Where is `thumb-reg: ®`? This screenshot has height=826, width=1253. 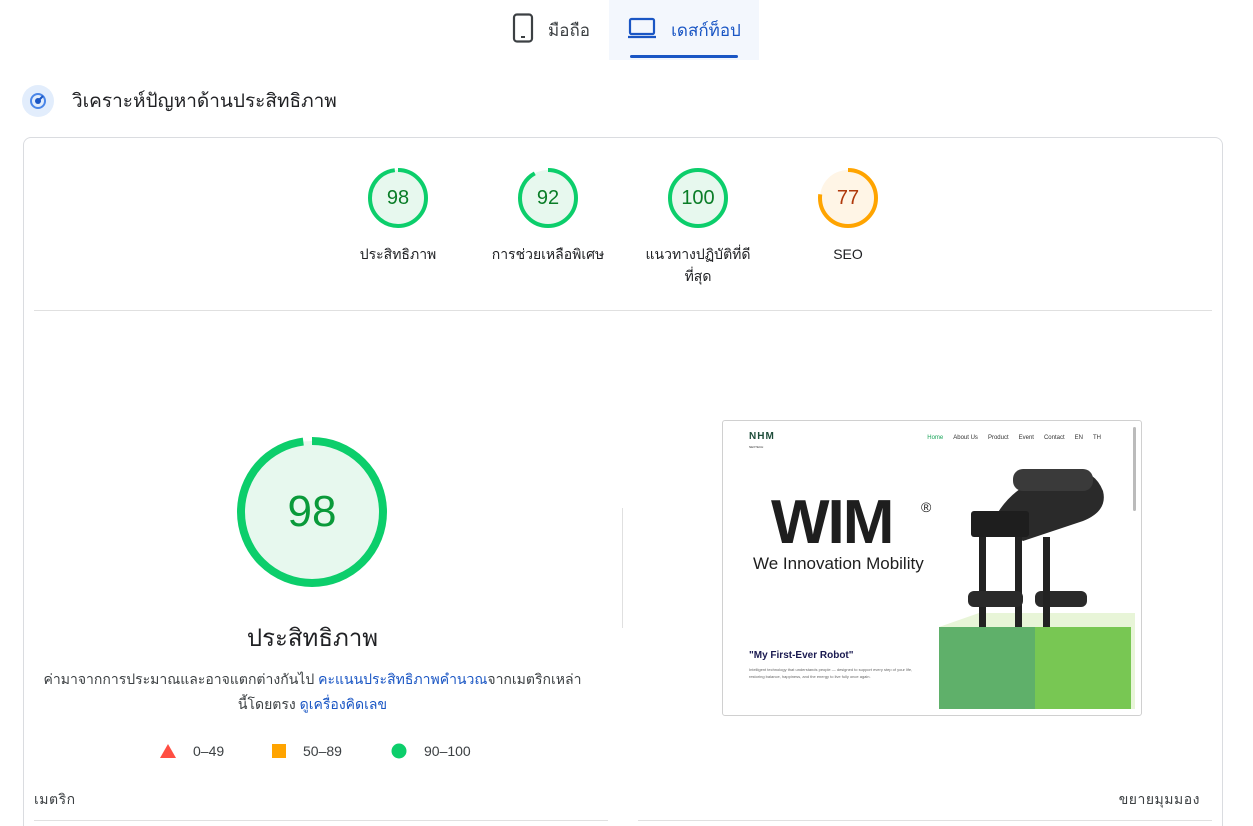 thumb-reg: ® is located at coordinates (926, 507).